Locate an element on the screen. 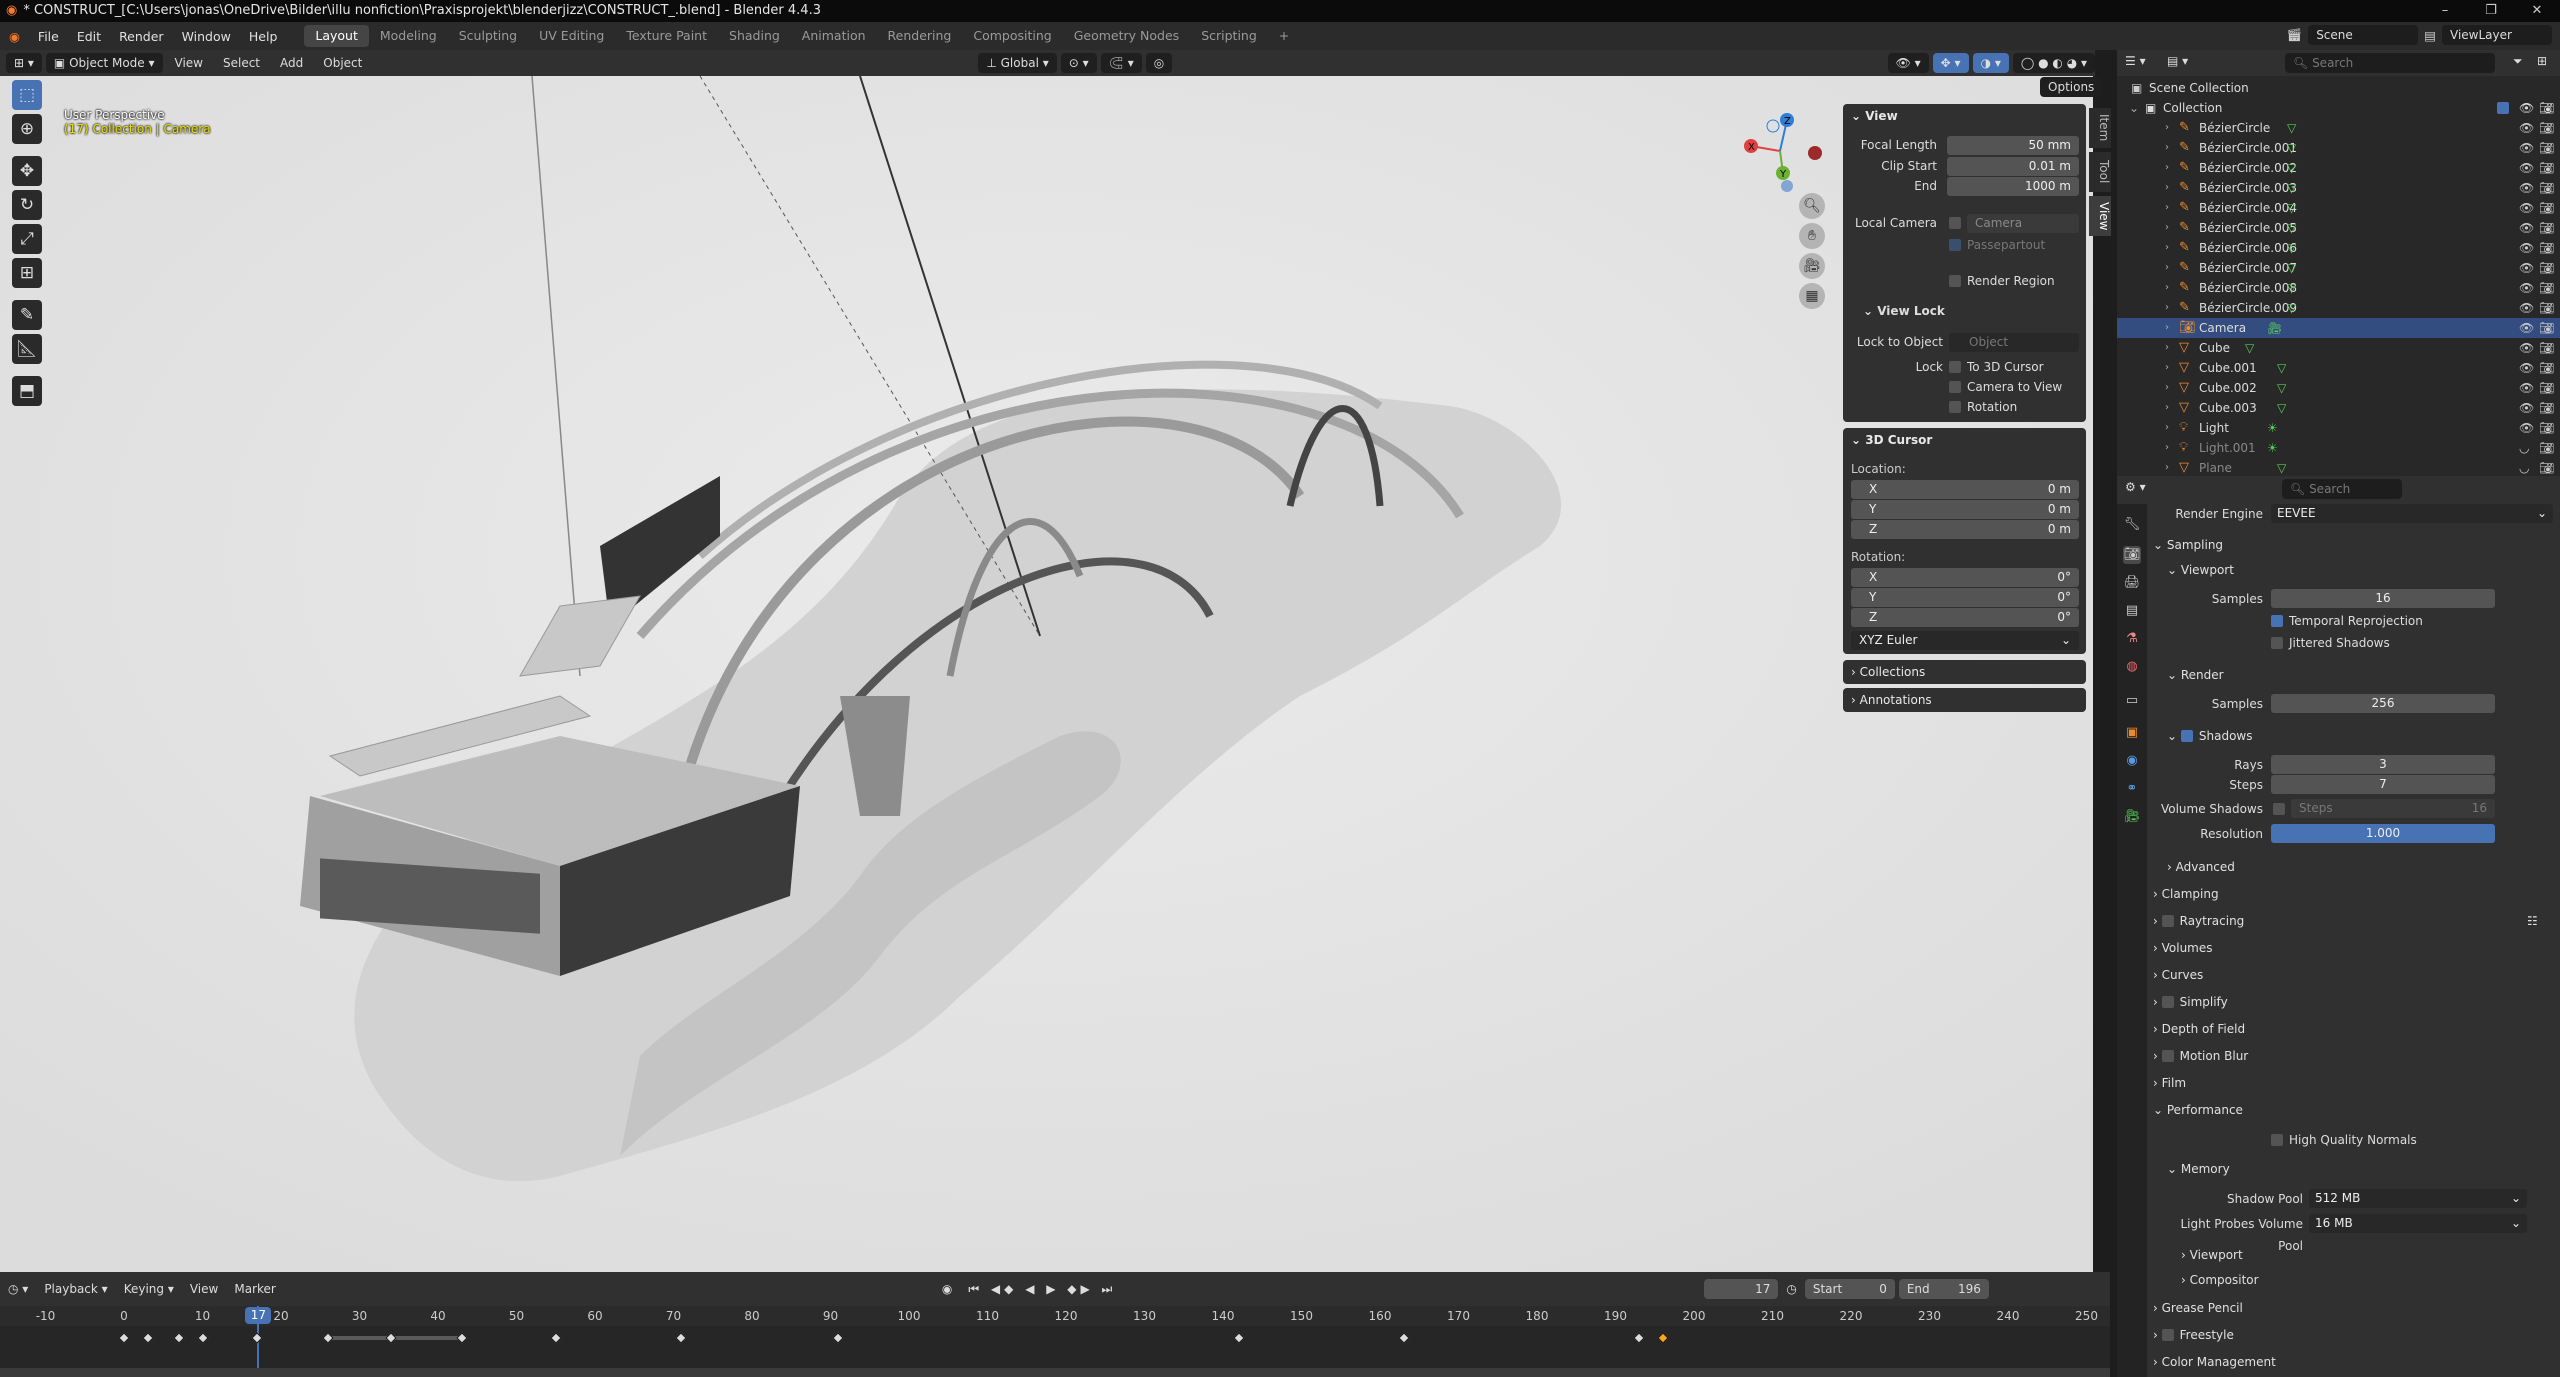 Image resolution: width=2560 pixels, height=1377 pixels. menu-window: Window is located at coordinates (206, 36).